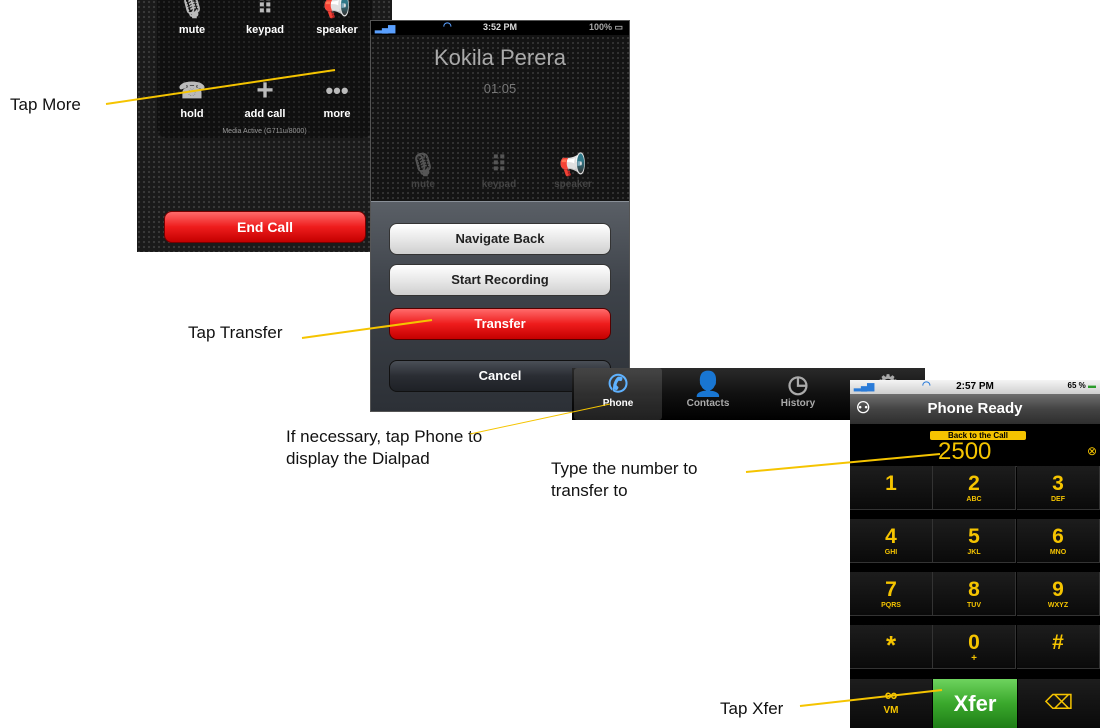 The width and height of the screenshot is (1100, 728). What do you see at coordinates (798, 384) in the screenshot?
I see `history-clock-icon: ◷` at bounding box center [798, 384].